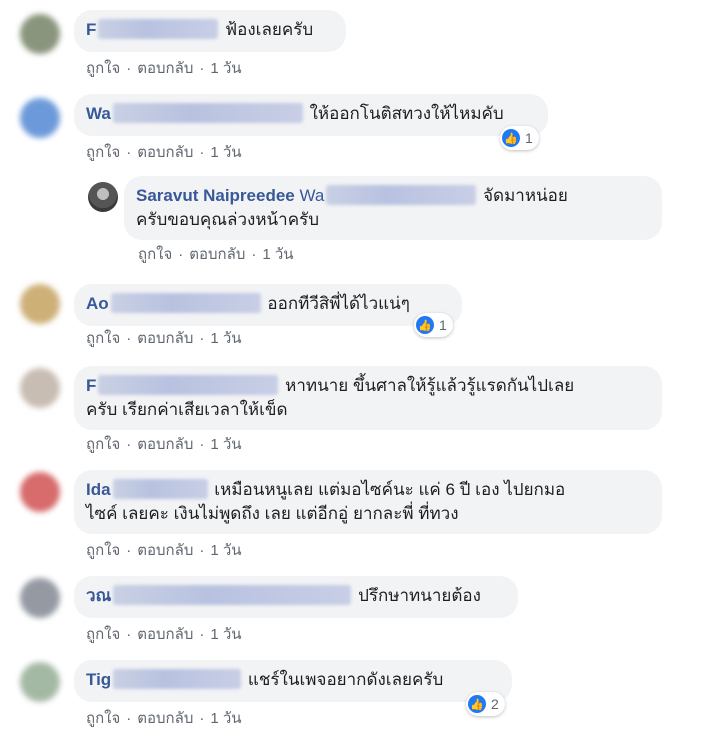 The height and width of the screenshot is (736, 705). I want to click on comment-bubble: F ฟ้องเลยครับ, so click(210, 31).